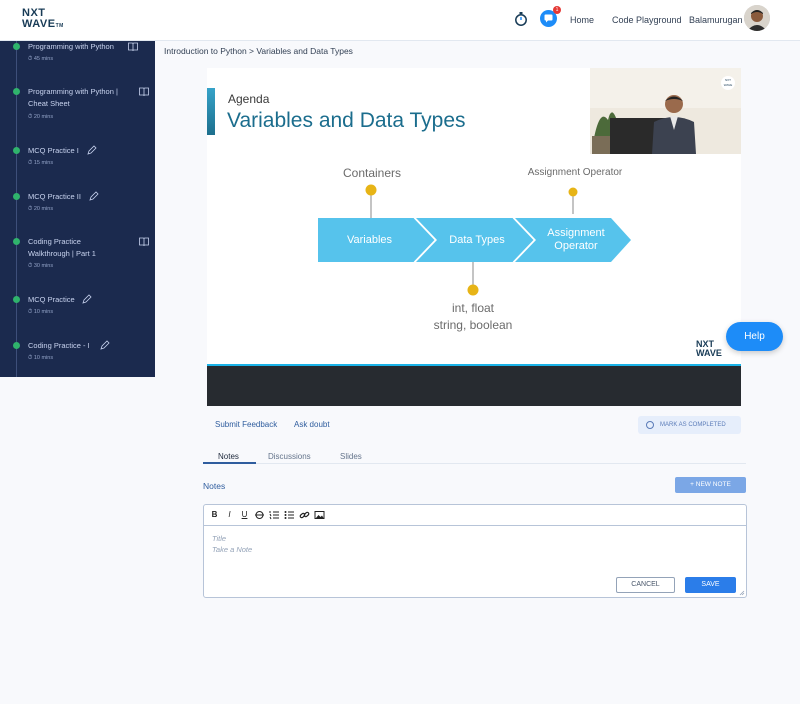  Describe the element at coordinates (716, 20) in the screenshot. I see `user-name: Balamurugan` at that location.